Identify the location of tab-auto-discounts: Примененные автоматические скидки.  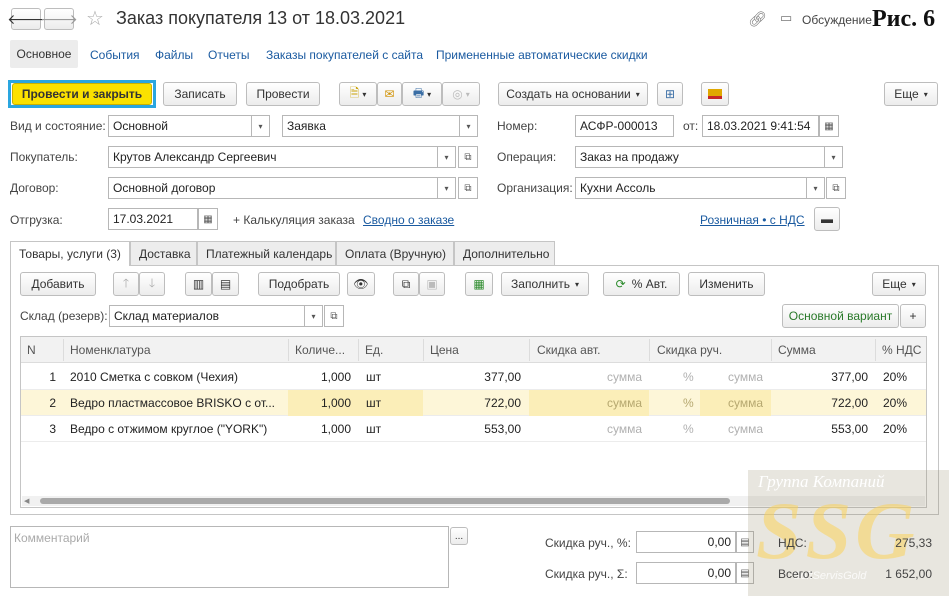
(542, 55).